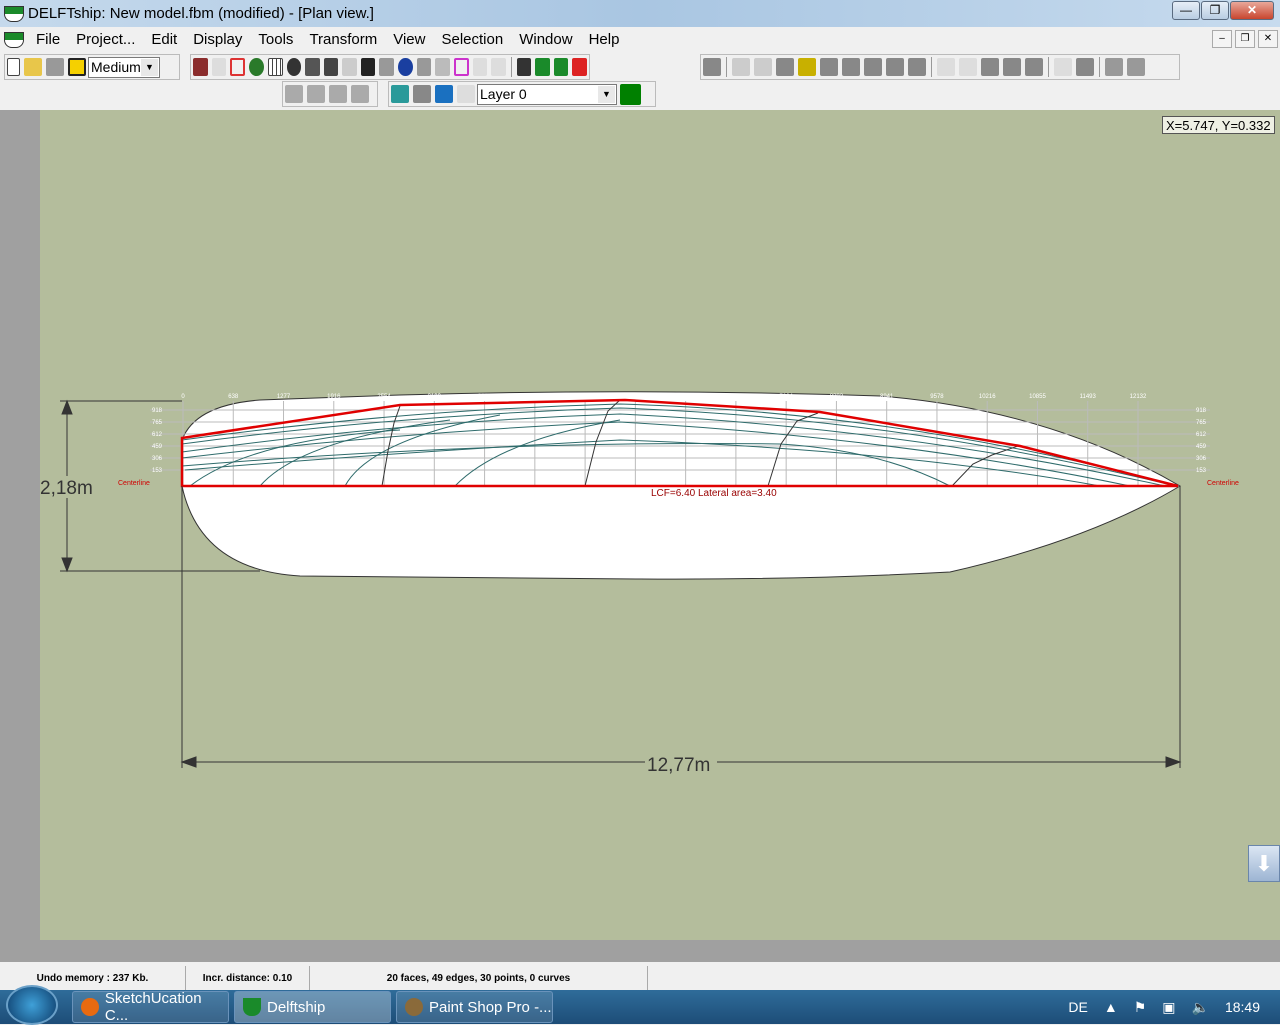 This screenshot has height=1025, width=1280. What do you see at coordinates (238, 67) in the screenshot?
I see `normals-icon` at bounding box center [238, 67].